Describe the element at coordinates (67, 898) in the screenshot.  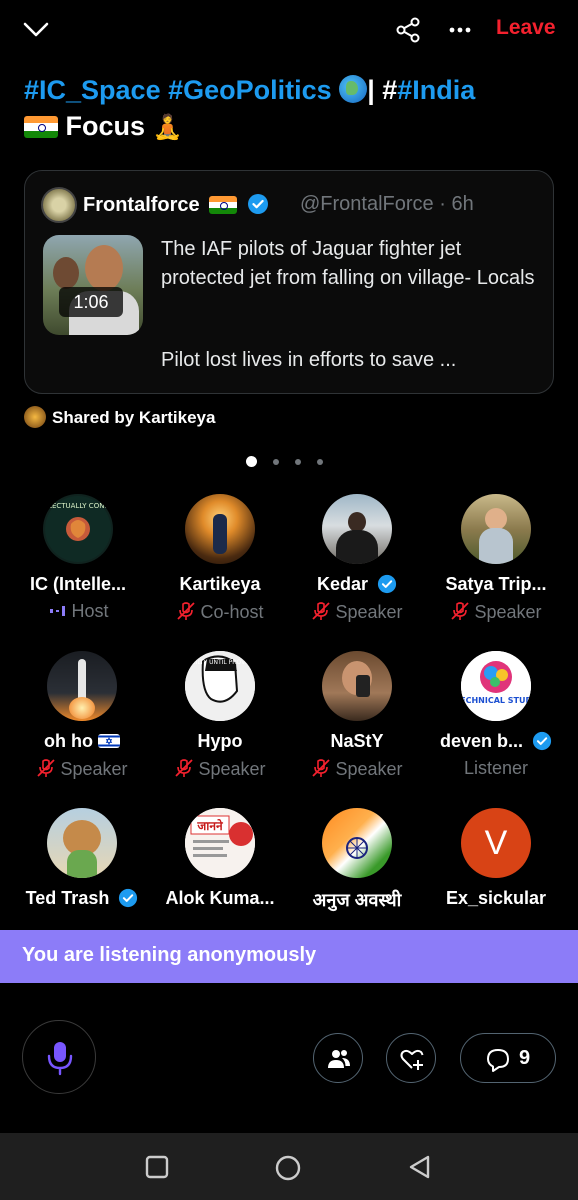
I see `participant-name: Ted Trash` at that location.